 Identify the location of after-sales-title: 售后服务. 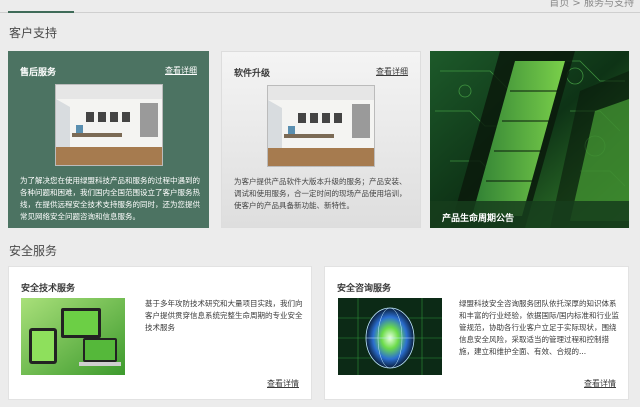
(38, 73).